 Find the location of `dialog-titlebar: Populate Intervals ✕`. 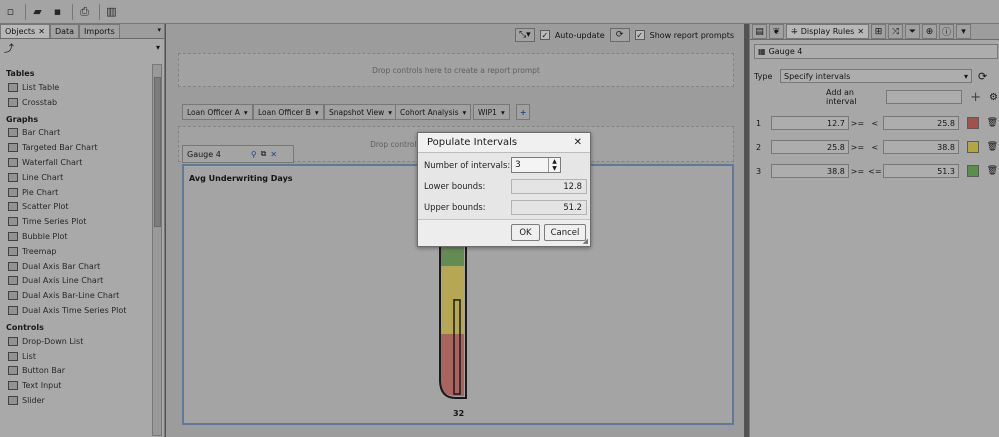

dialog-titlebar: Populate Intervals ✕ is located at coordinates (504, 143).